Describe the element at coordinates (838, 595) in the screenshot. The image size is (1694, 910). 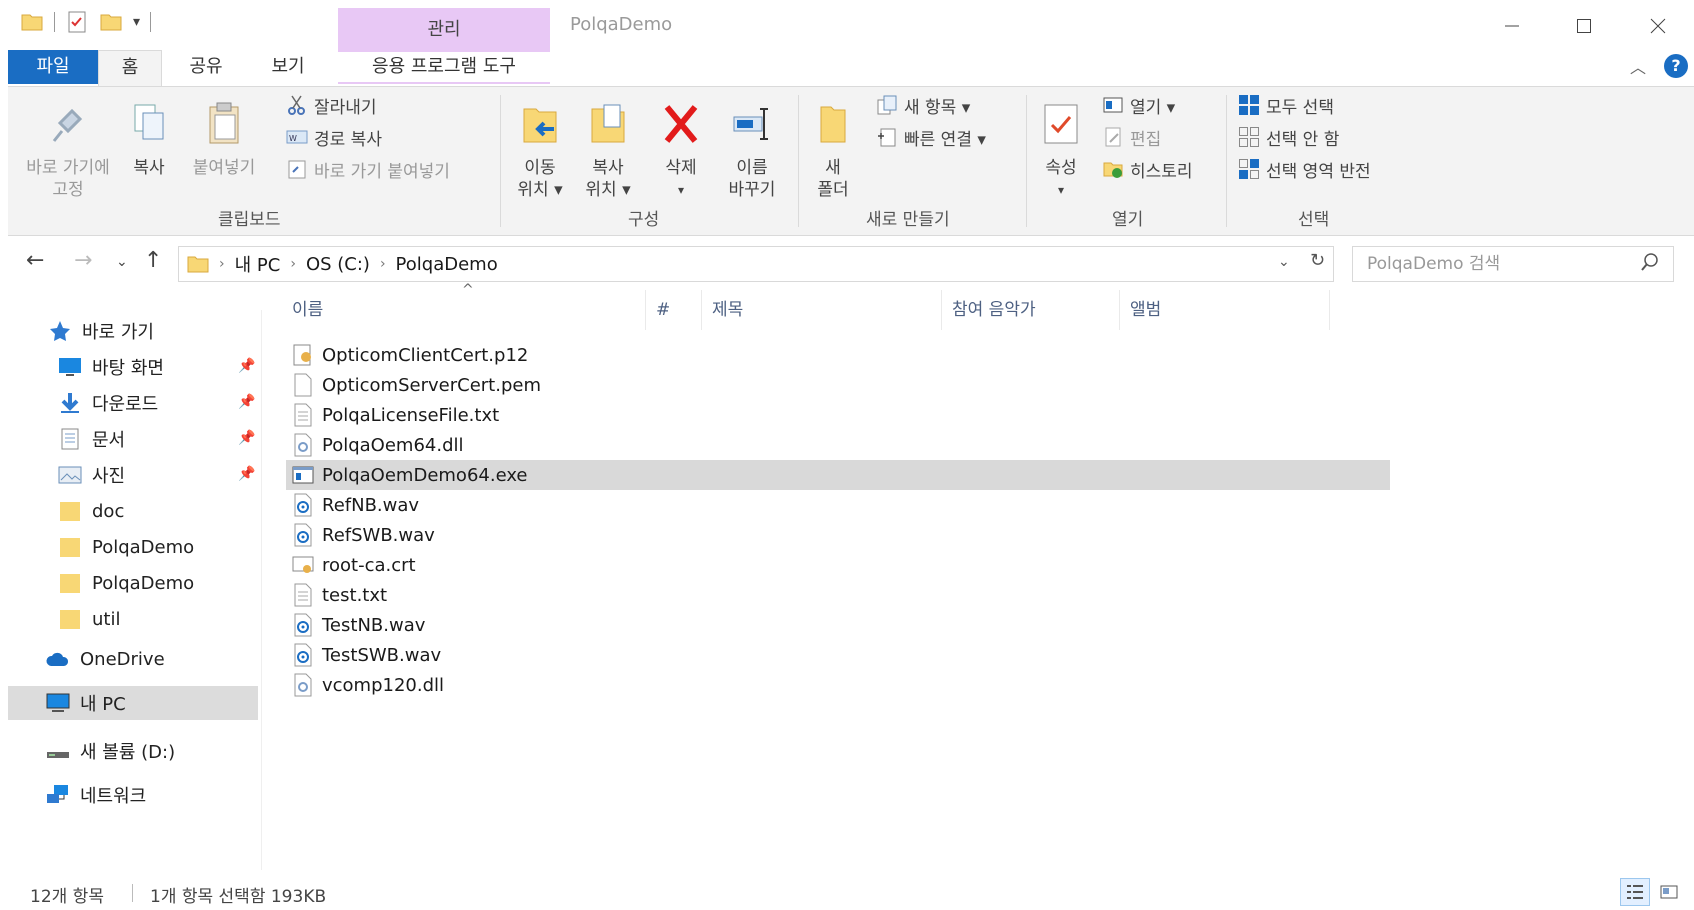
I see `file-row: test.txt` at that location.